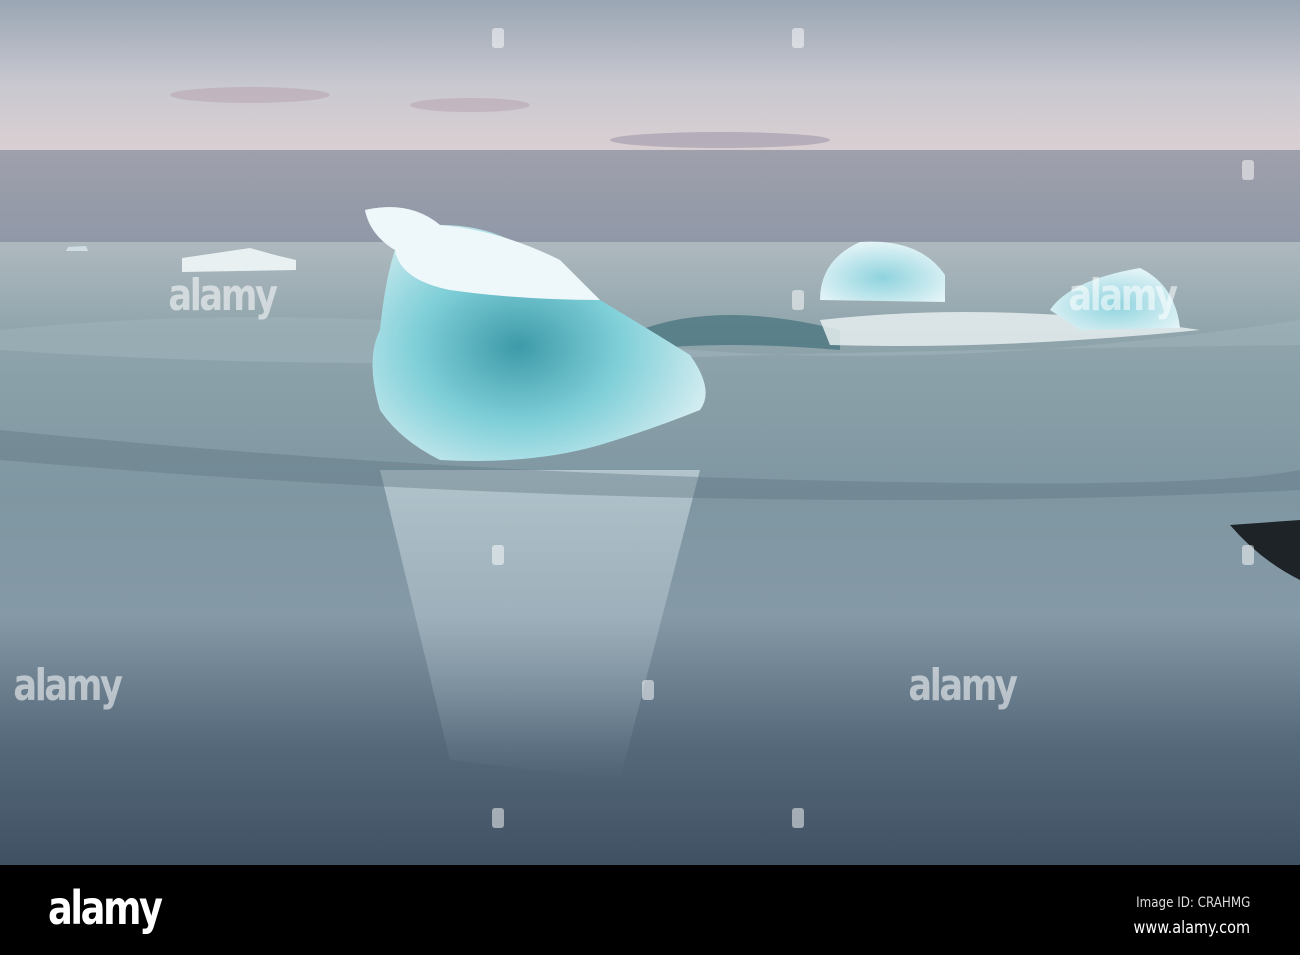  What do you see at coordinates (1191, 928) in the screenshot?
I see `website-link: www.alamy.com` at bounding box center [1191, 928].